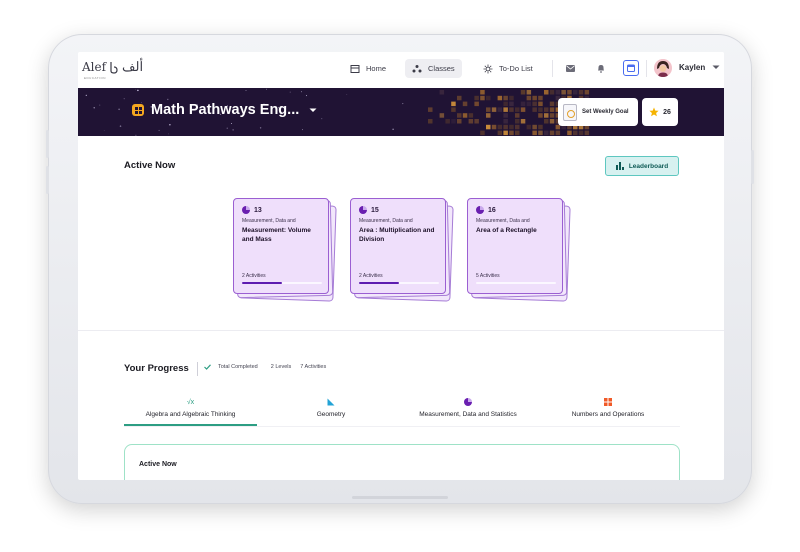 The height and width of the screenshot is (552, 800). I want to click on user-name: Kaylen, so click(692, 67).